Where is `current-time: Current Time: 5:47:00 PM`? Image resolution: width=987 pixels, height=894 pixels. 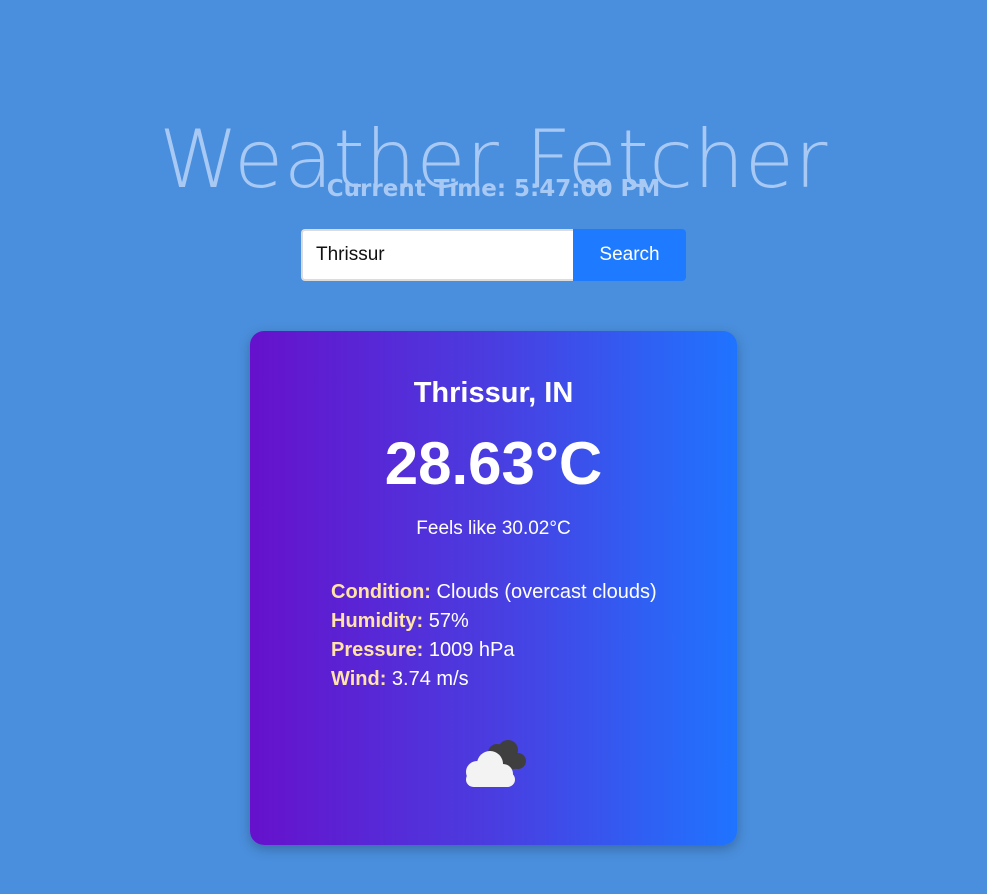
current-time: Current Time: 5:47:00 PM is located at coordinates (493, 189).